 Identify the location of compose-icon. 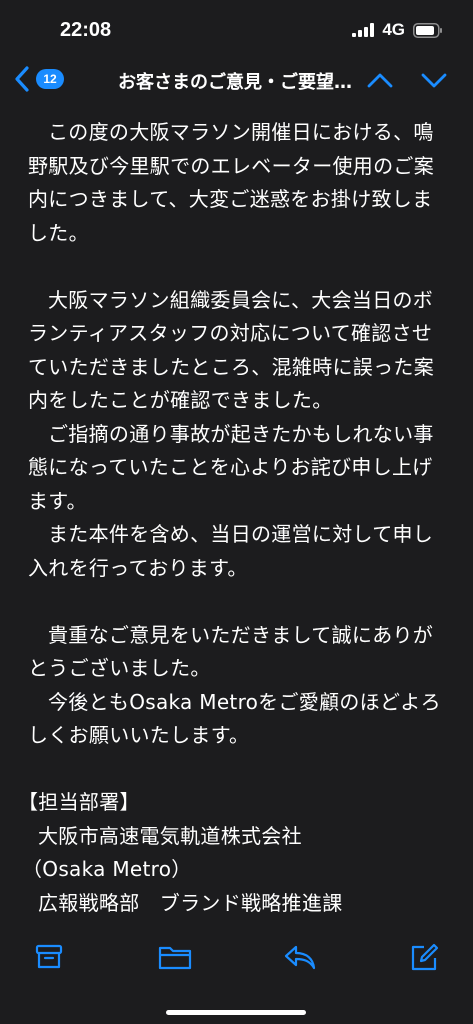
(424, 958).